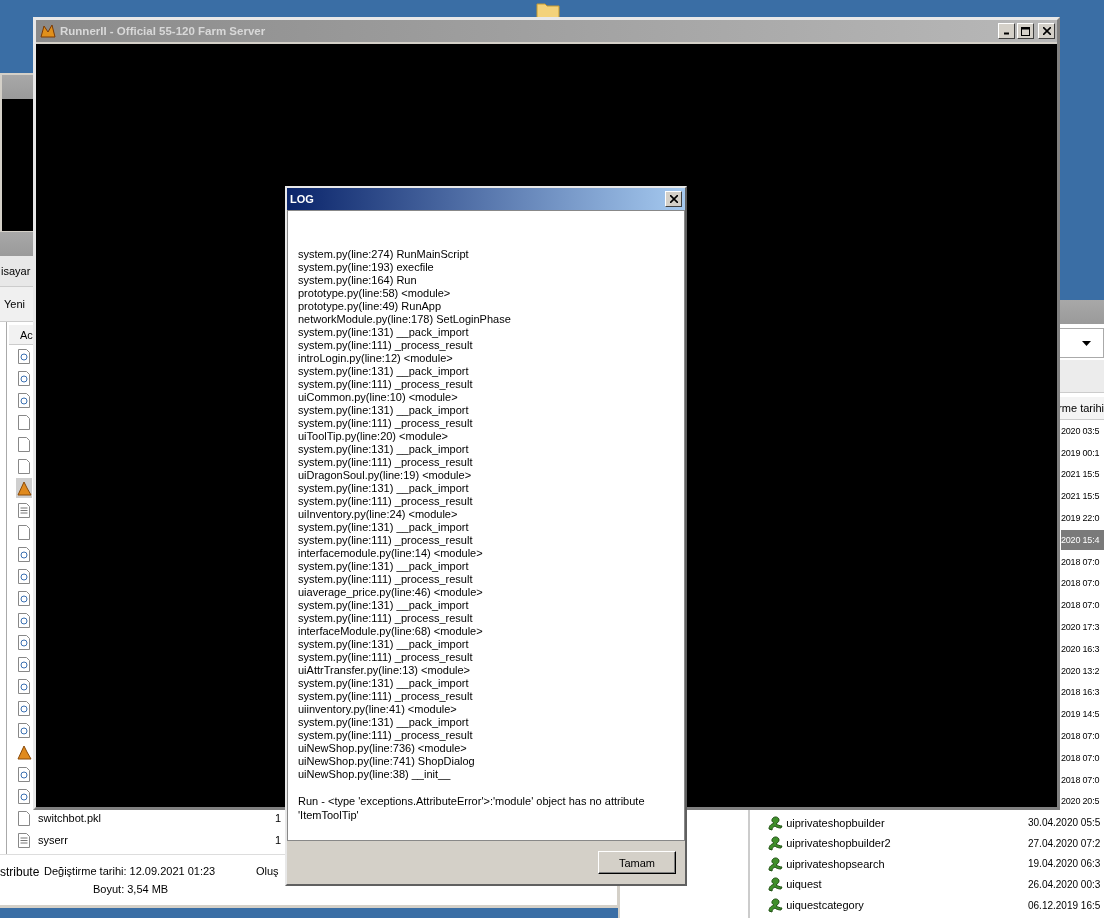  Describe the element at coordinates (14, 304) in the screenshot. I see `toolbar-button: Yeni` at that location.